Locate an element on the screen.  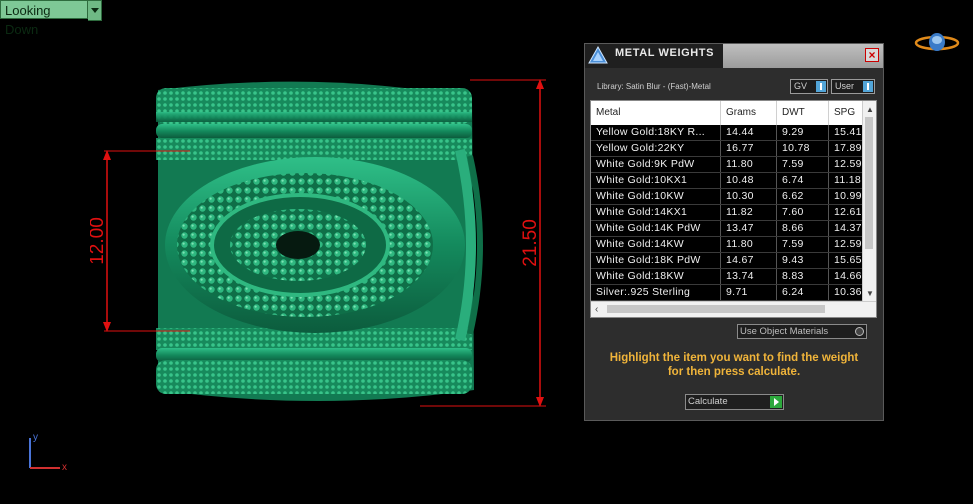
cell-dwt: 6.62 is located at coordinates (803, 196).